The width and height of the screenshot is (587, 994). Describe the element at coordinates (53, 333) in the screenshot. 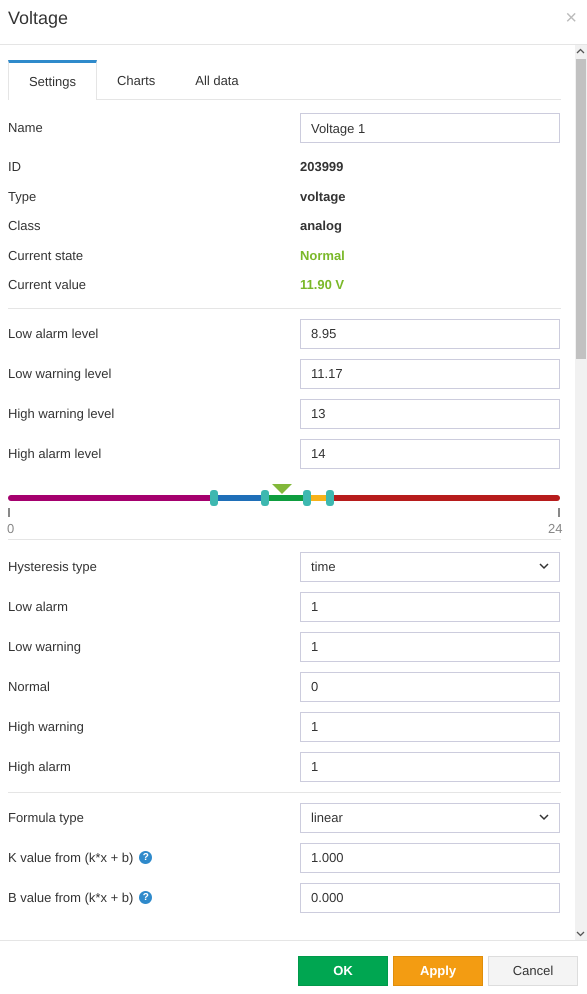

I see `field-label: Low alarm level` at that location.